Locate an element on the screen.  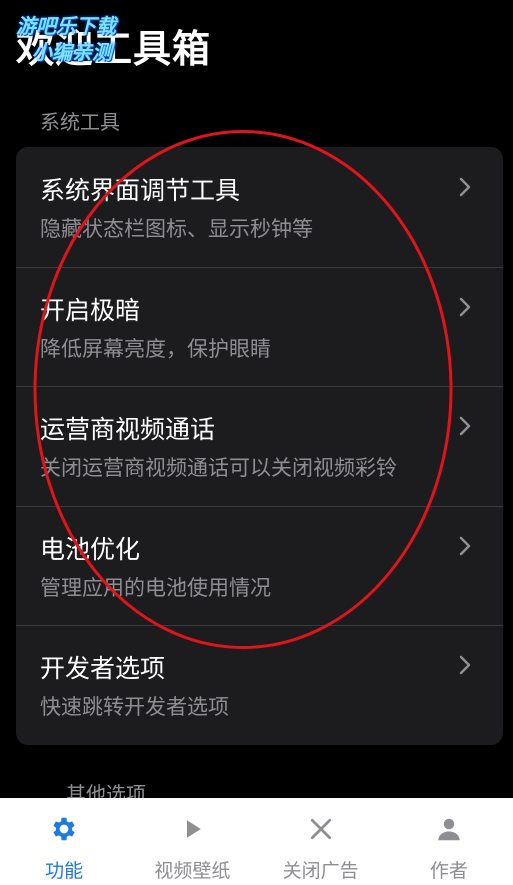
watermark-line2: 小编亲测 is located at coordinates (72, 52).